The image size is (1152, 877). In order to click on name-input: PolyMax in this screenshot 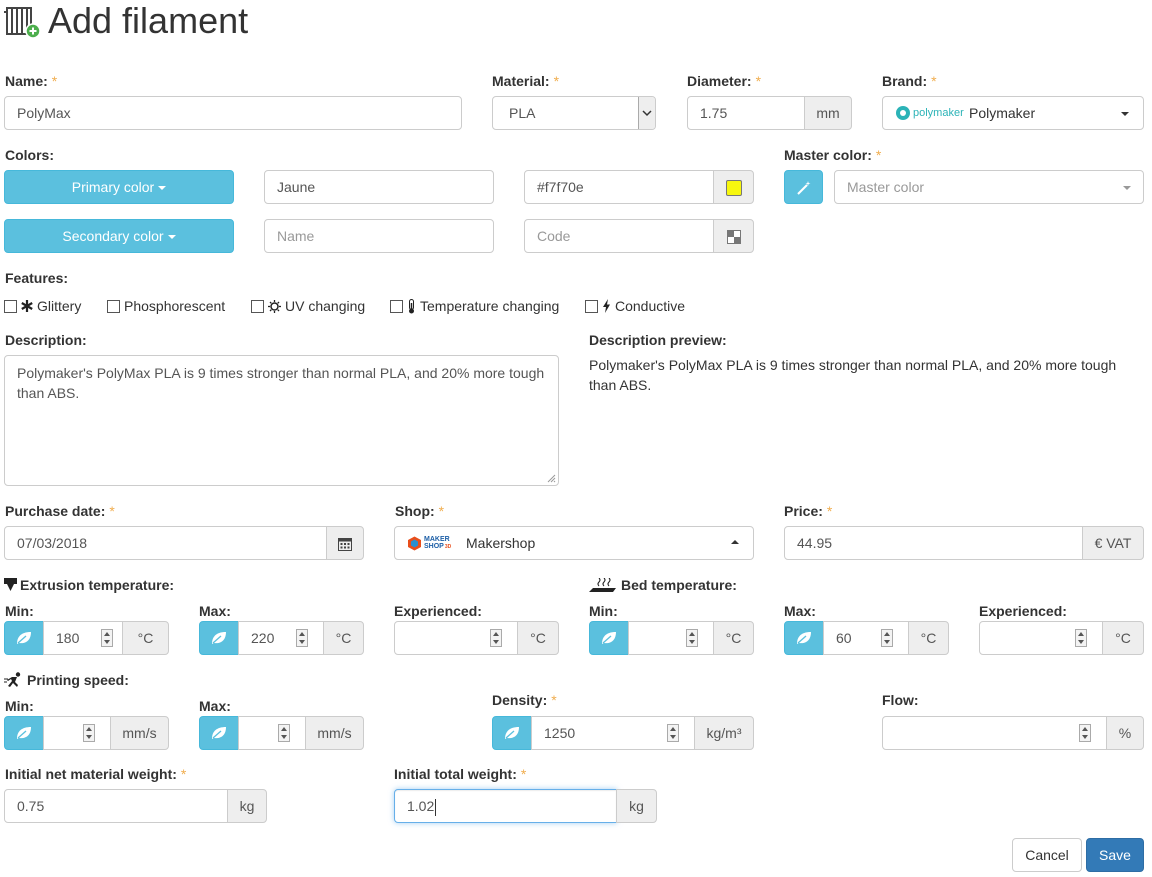, I will do `click(233, 113)`.